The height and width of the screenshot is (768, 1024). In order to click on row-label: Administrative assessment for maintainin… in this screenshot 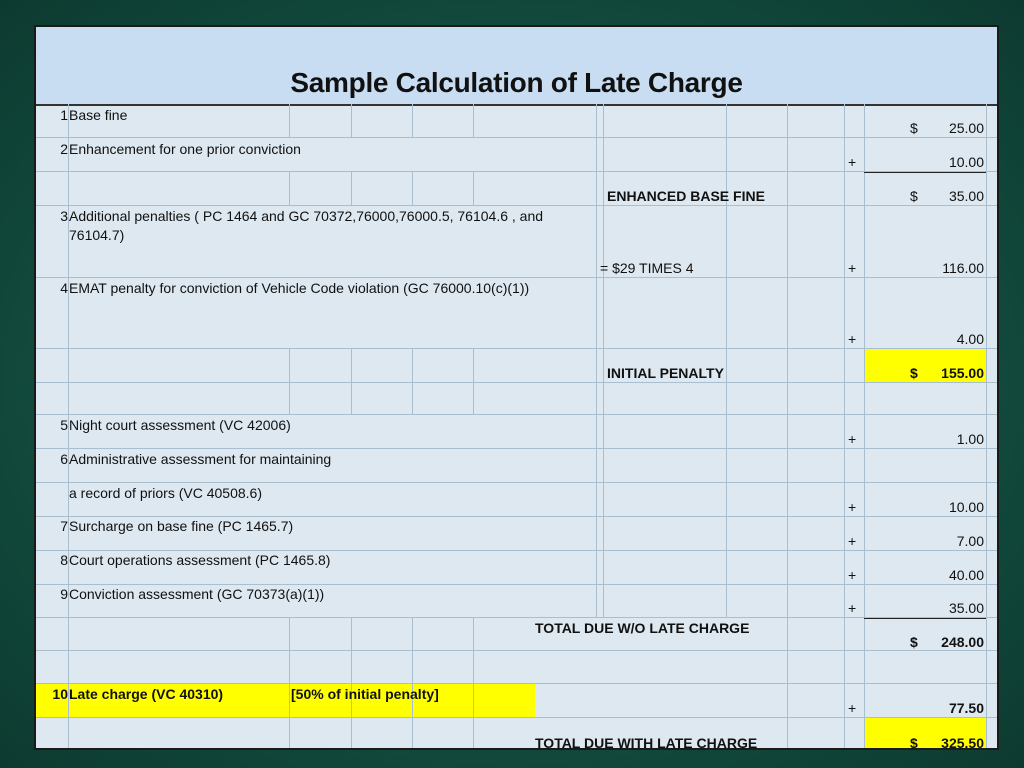, I will do `click(200, 459)`.